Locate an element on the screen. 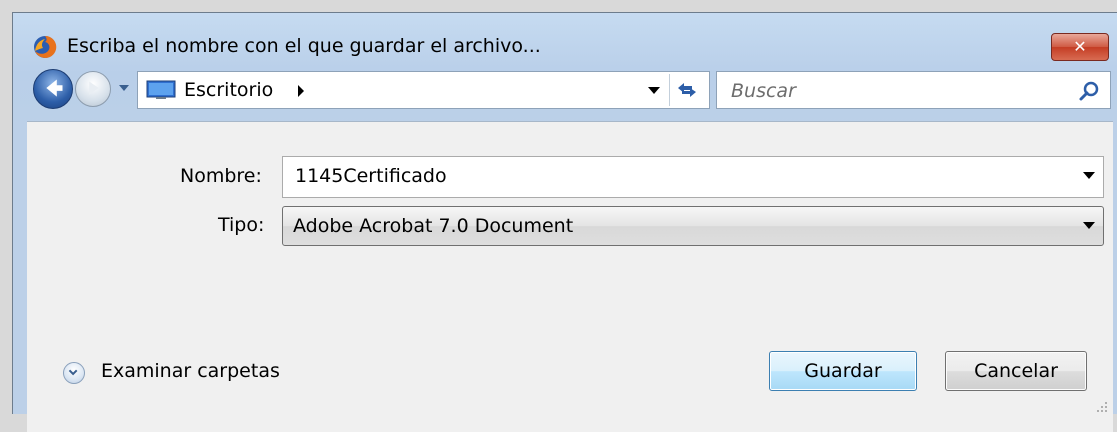  desktop-folder-icon is located at coordinates (161, 89).